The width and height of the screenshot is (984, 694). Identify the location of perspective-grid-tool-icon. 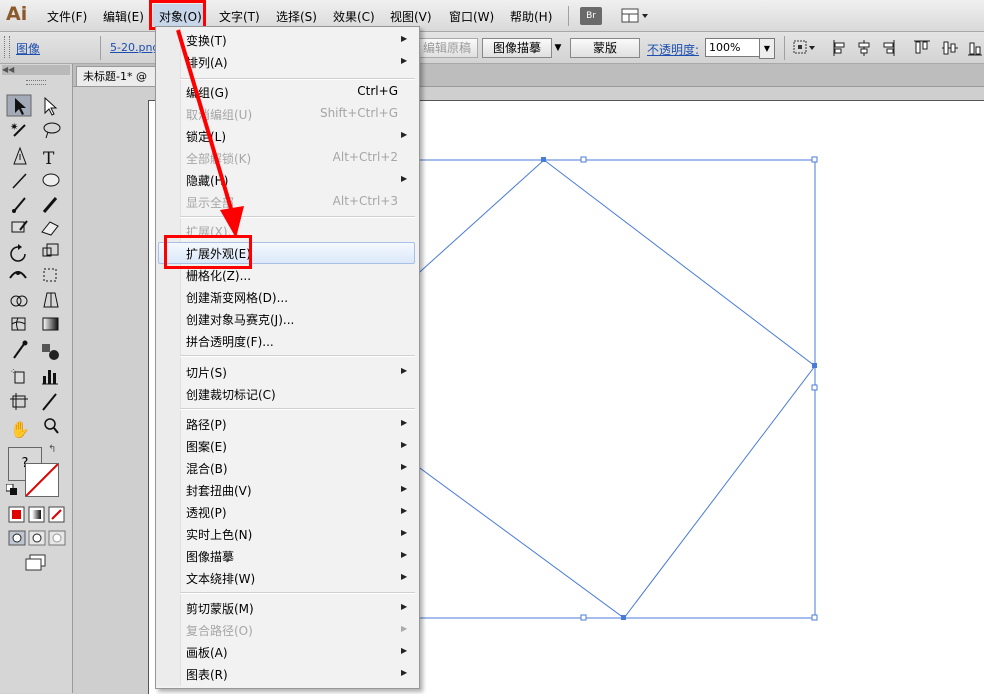
(51, 300).